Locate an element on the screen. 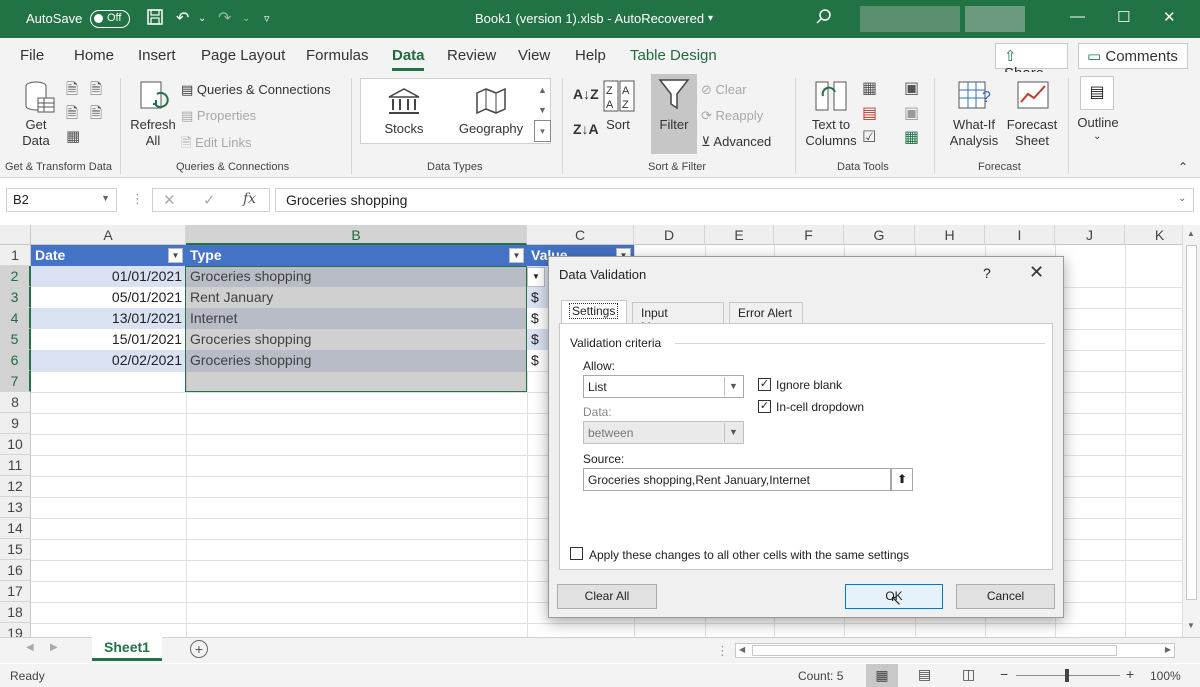  redo-dropdown-icon: ⌄ is located at coordinates (246, 18).